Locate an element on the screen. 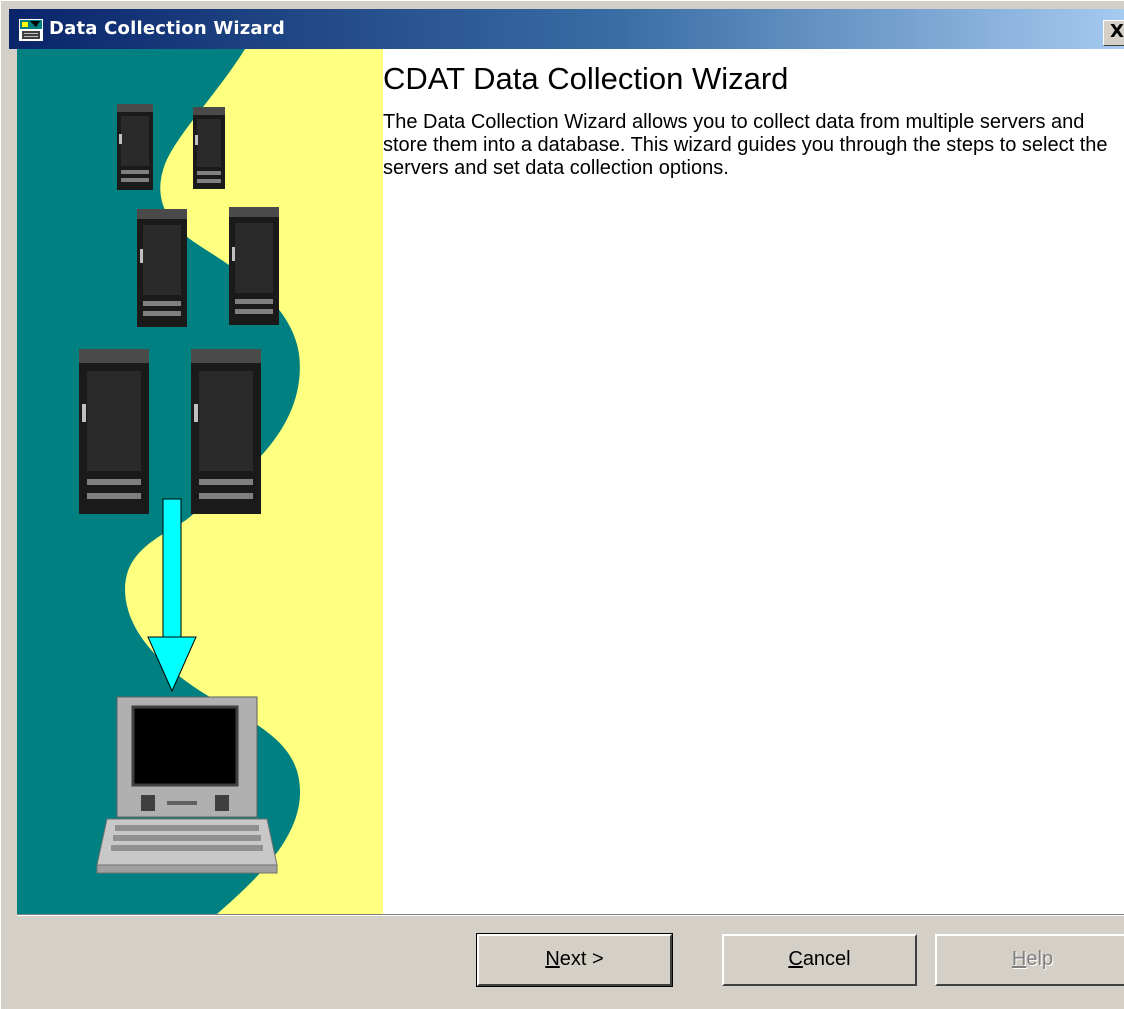 The width and height of the screenshot is (1124, 1009). next-button: Next > is located at coordinates (574, 960).